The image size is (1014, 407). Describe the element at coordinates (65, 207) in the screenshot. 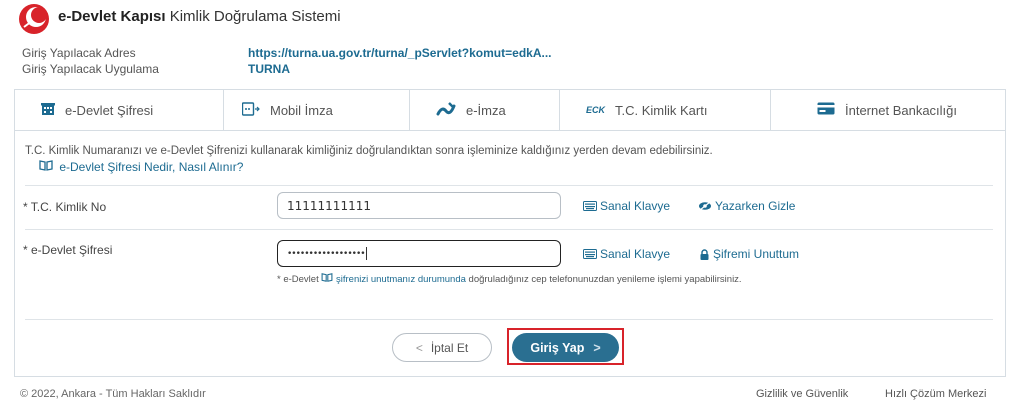

I see `tc-label: * T.C. Kimlik No` at that location.